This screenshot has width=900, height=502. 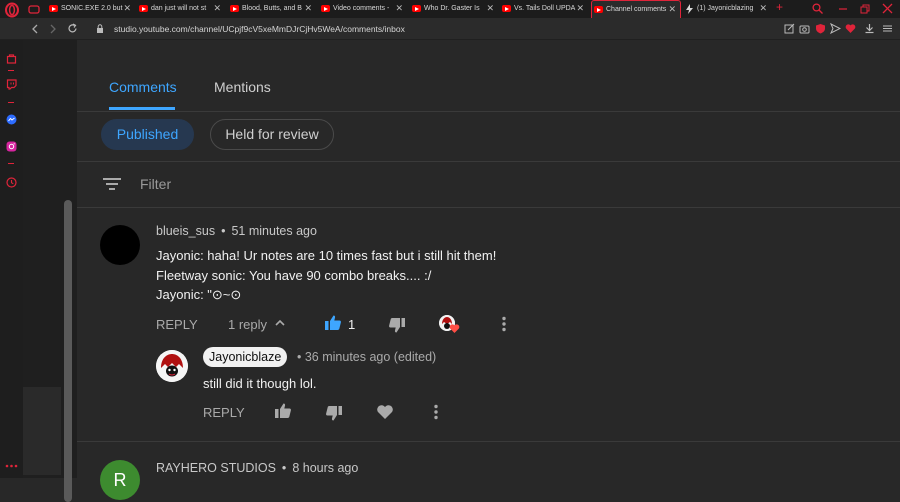 I want to click on reply-time: 36 minutes ago (edited), so click(x=370, y=357).